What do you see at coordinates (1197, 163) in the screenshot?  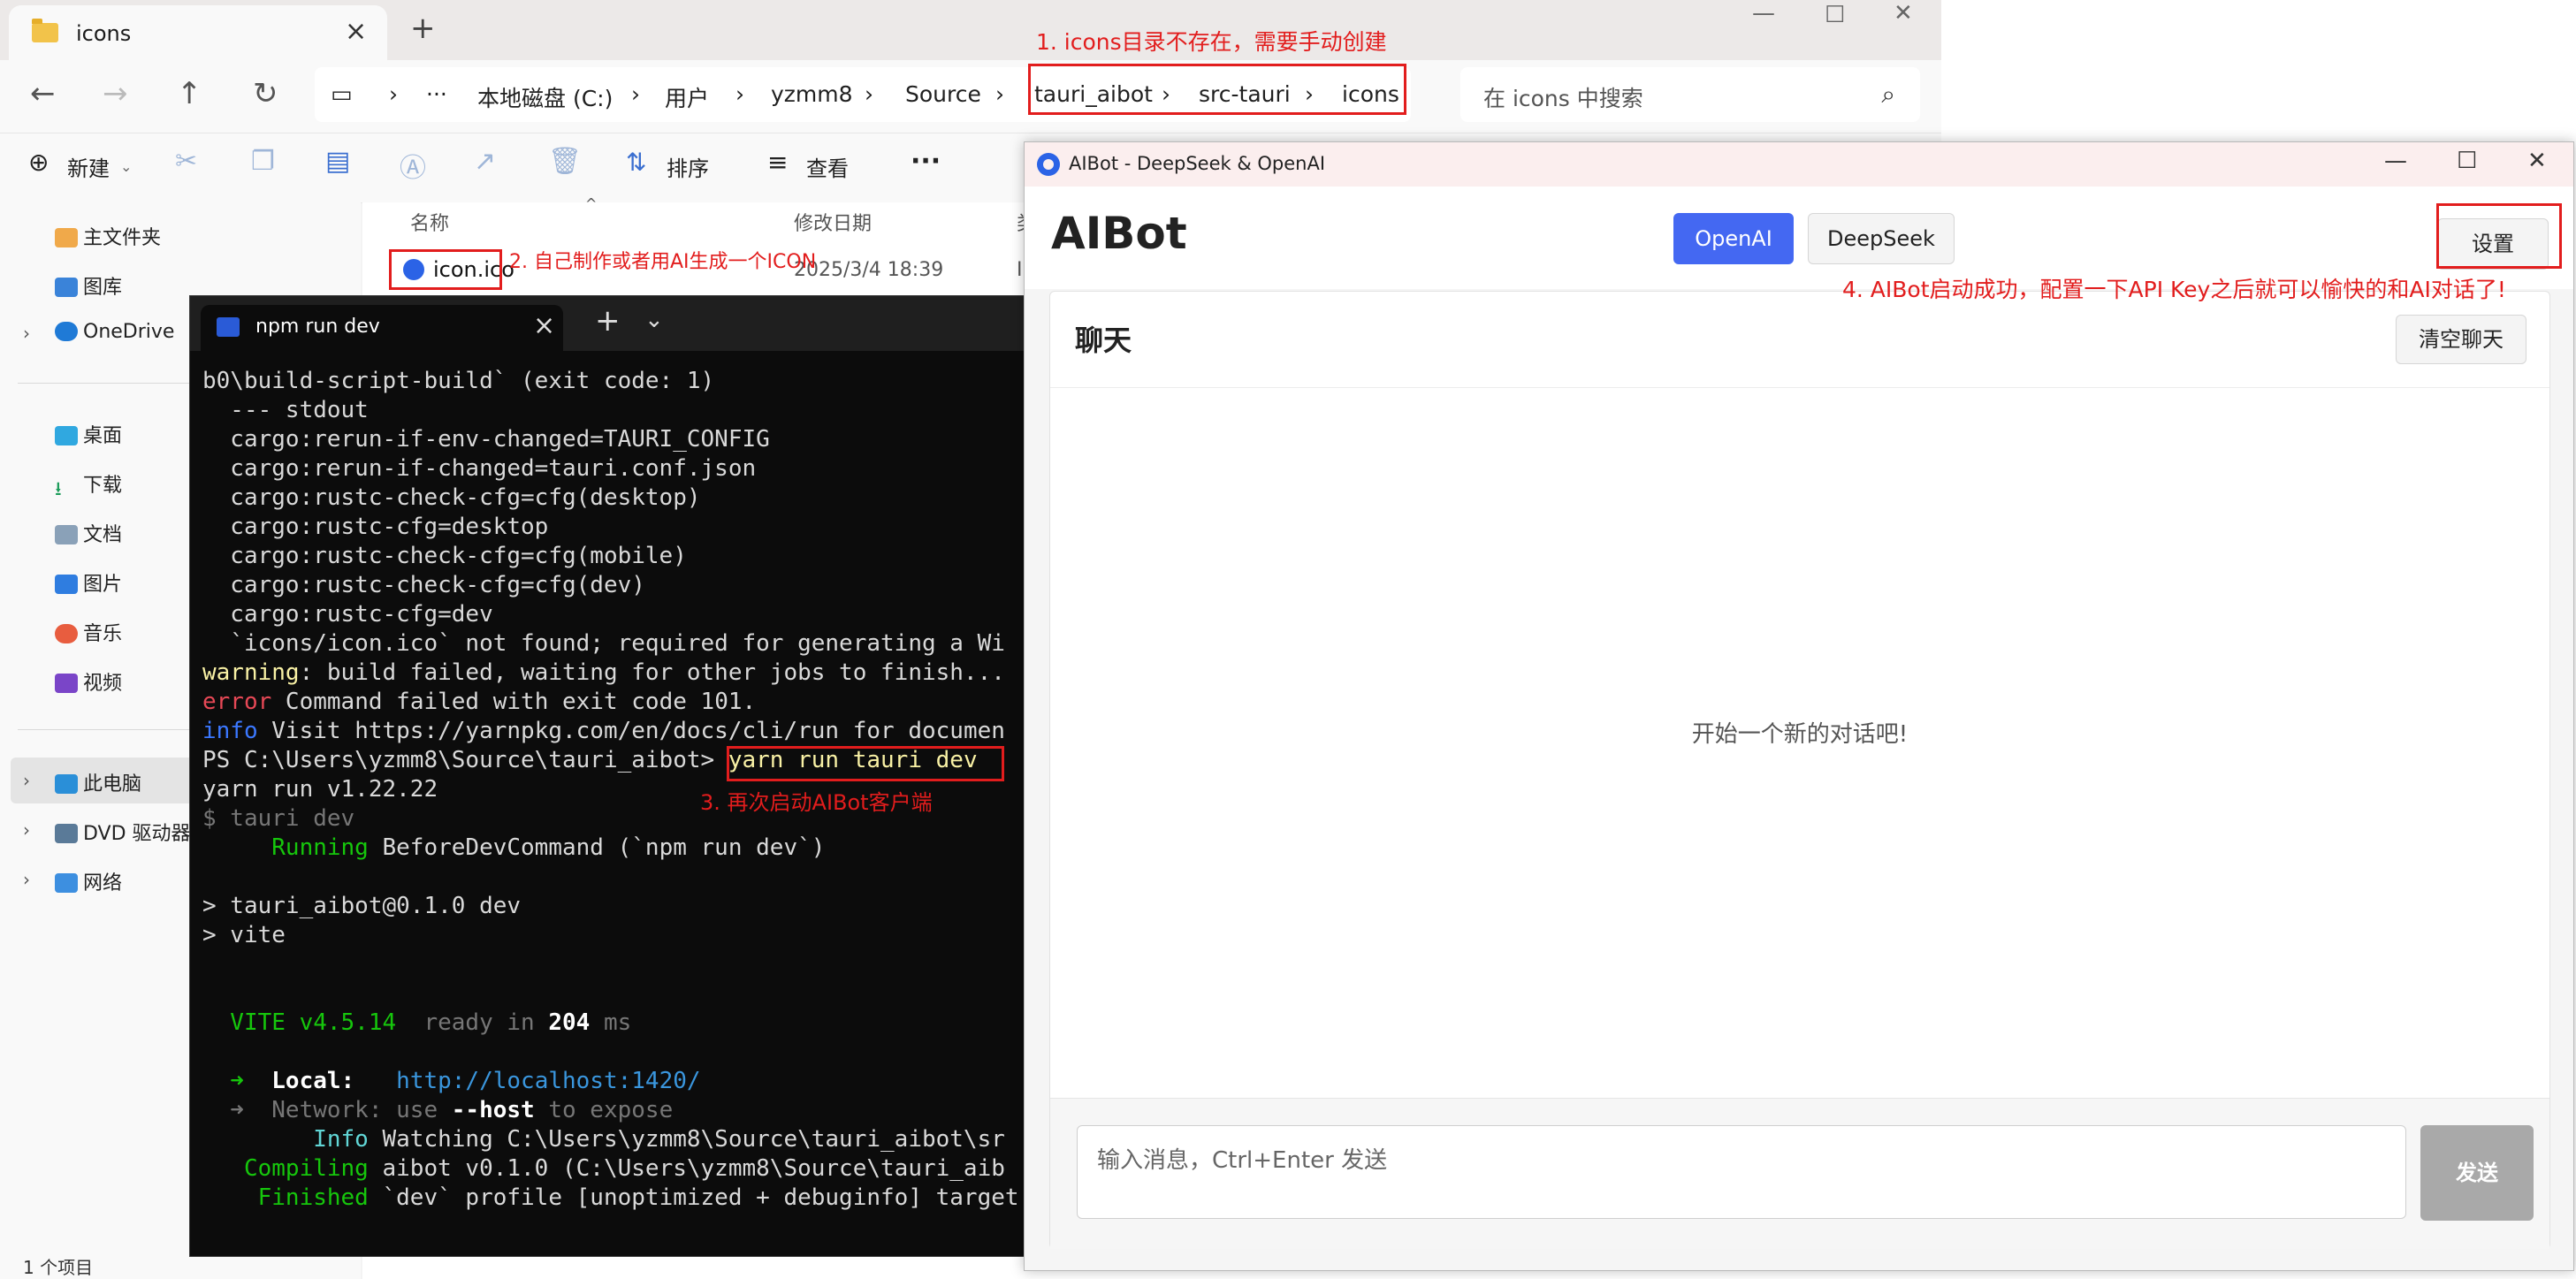 I see `aibot-window-title: AIBot - DeepSeek & OpenAI` at bounding box center [1197, 163].